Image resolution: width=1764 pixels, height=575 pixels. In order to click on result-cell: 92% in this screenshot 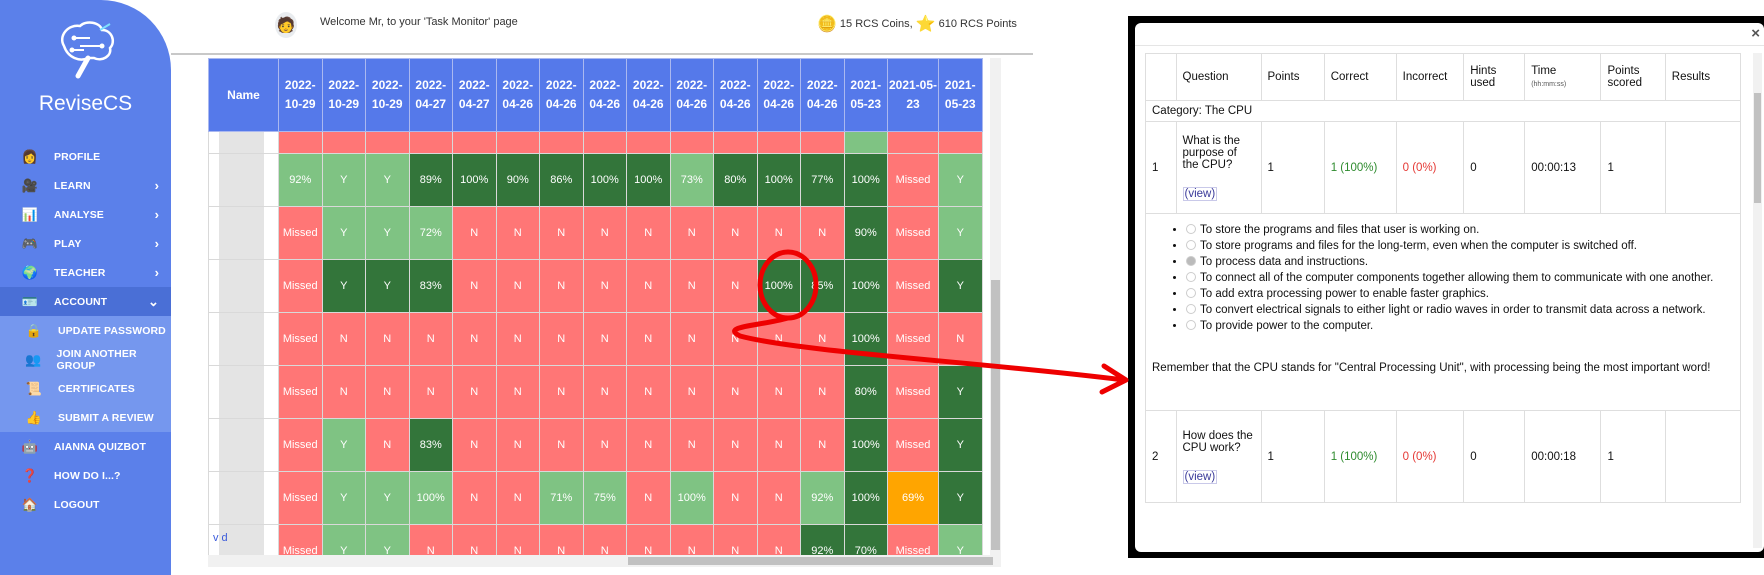, I will do `click(300, 180)`.